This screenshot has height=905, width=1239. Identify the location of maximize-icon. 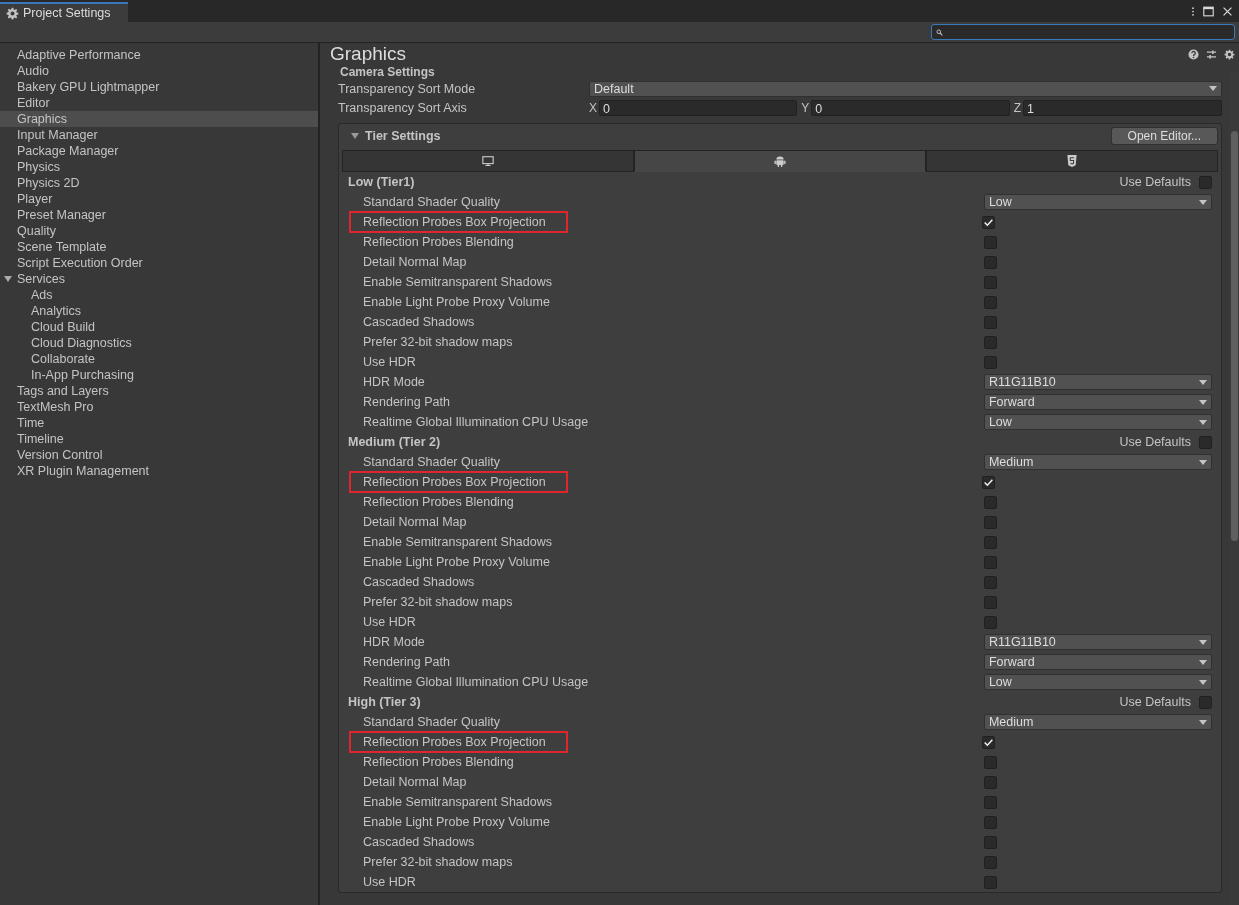
(1208, 11).